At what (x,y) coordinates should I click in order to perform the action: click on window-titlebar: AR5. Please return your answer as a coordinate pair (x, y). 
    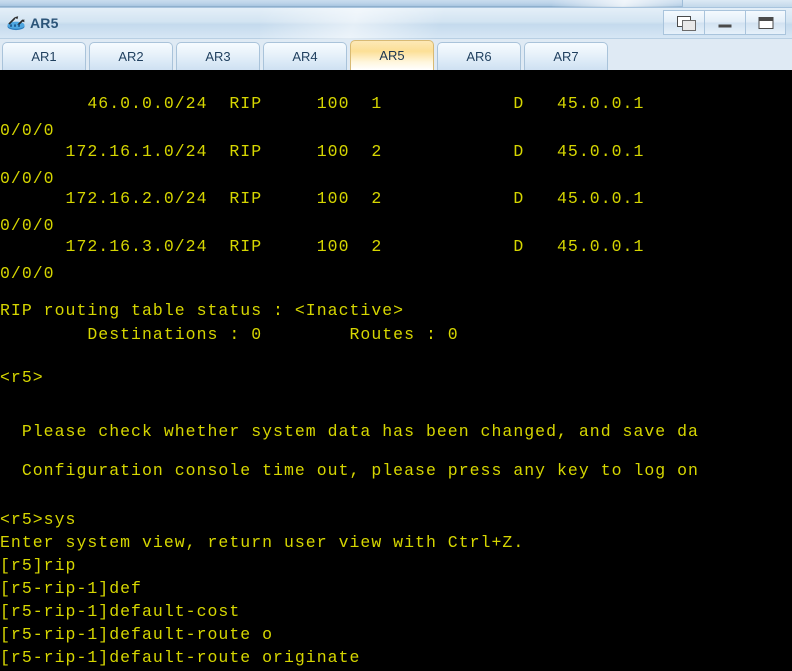
    Looking at the image, I should click on (396, 23).